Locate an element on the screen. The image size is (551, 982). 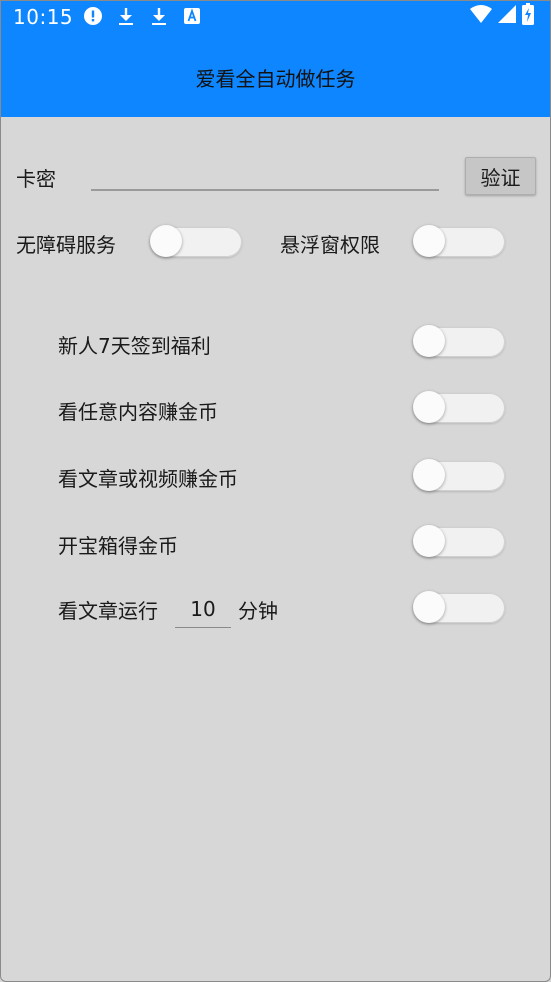
alert-circle-icon is located at coordinates (93, 16).